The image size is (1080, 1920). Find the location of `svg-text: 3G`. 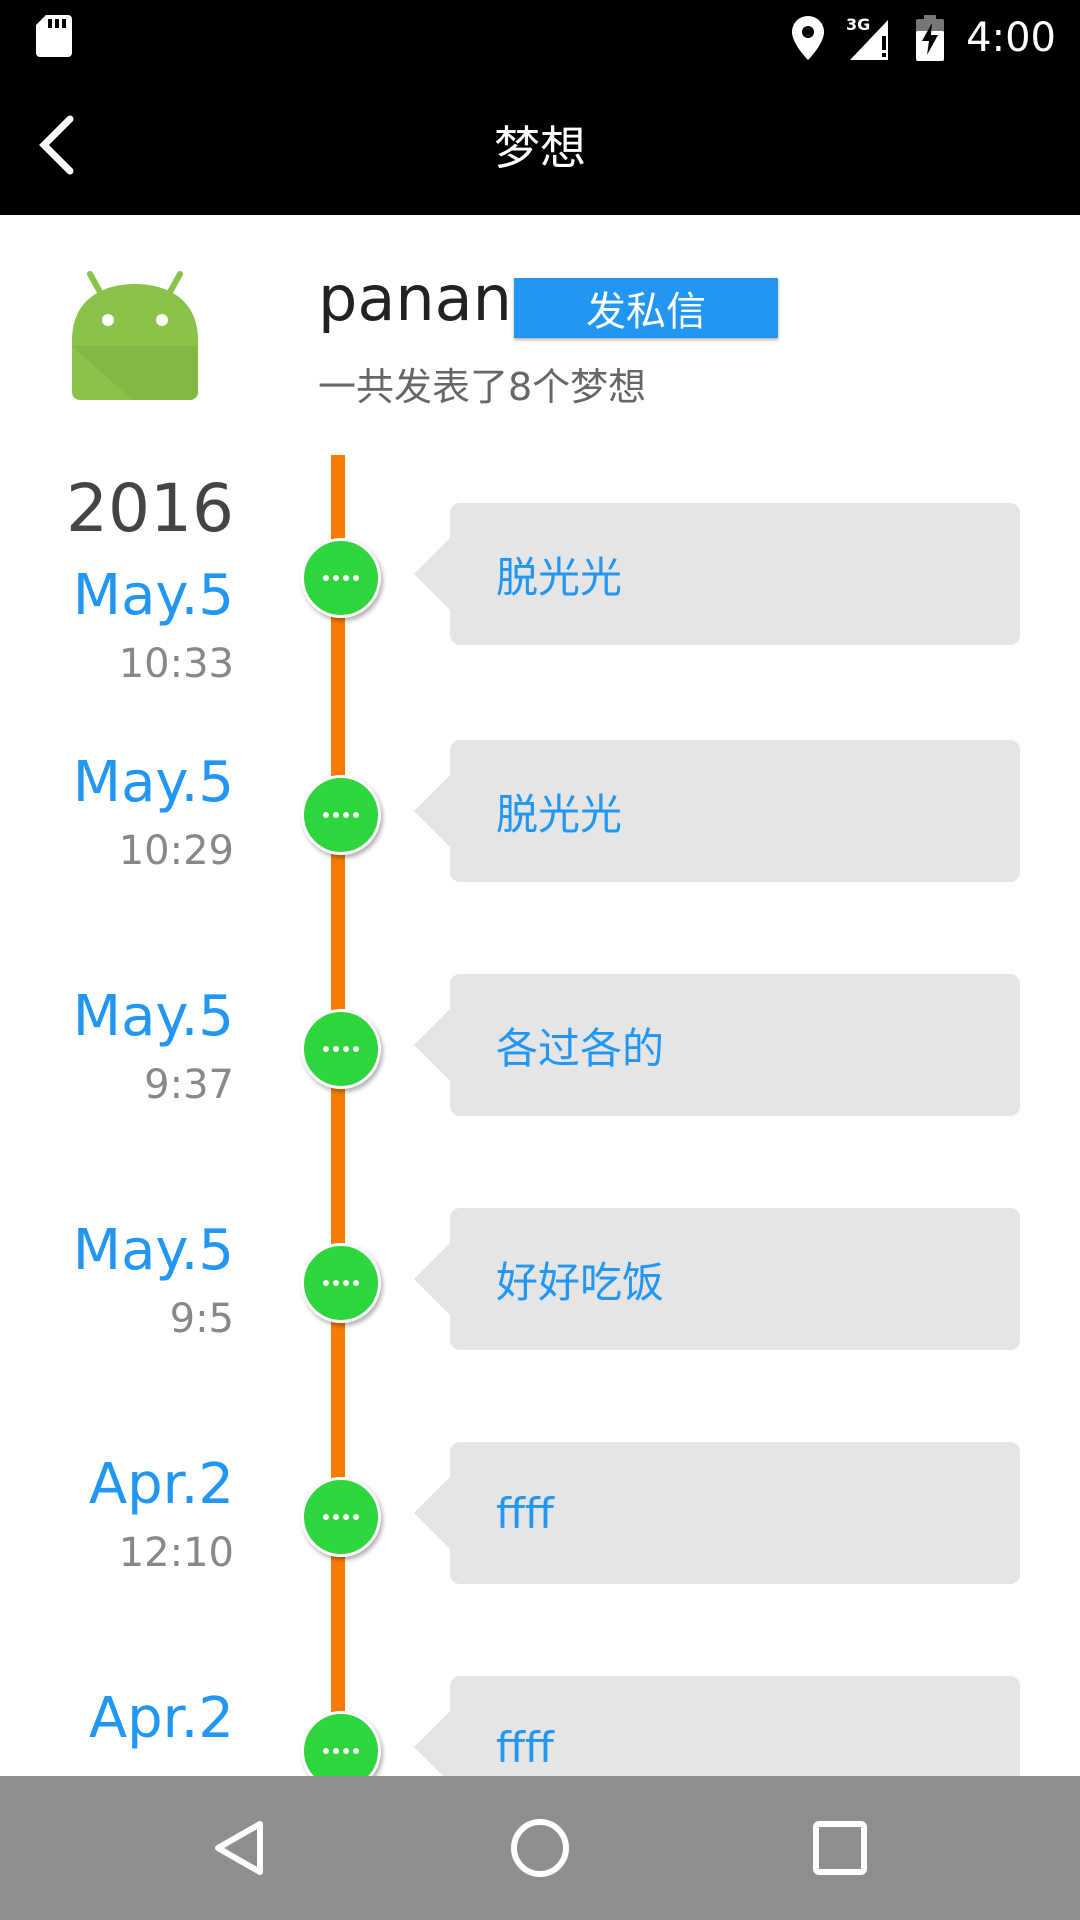

svg-text: 3G is located at coordinates (858, 25).